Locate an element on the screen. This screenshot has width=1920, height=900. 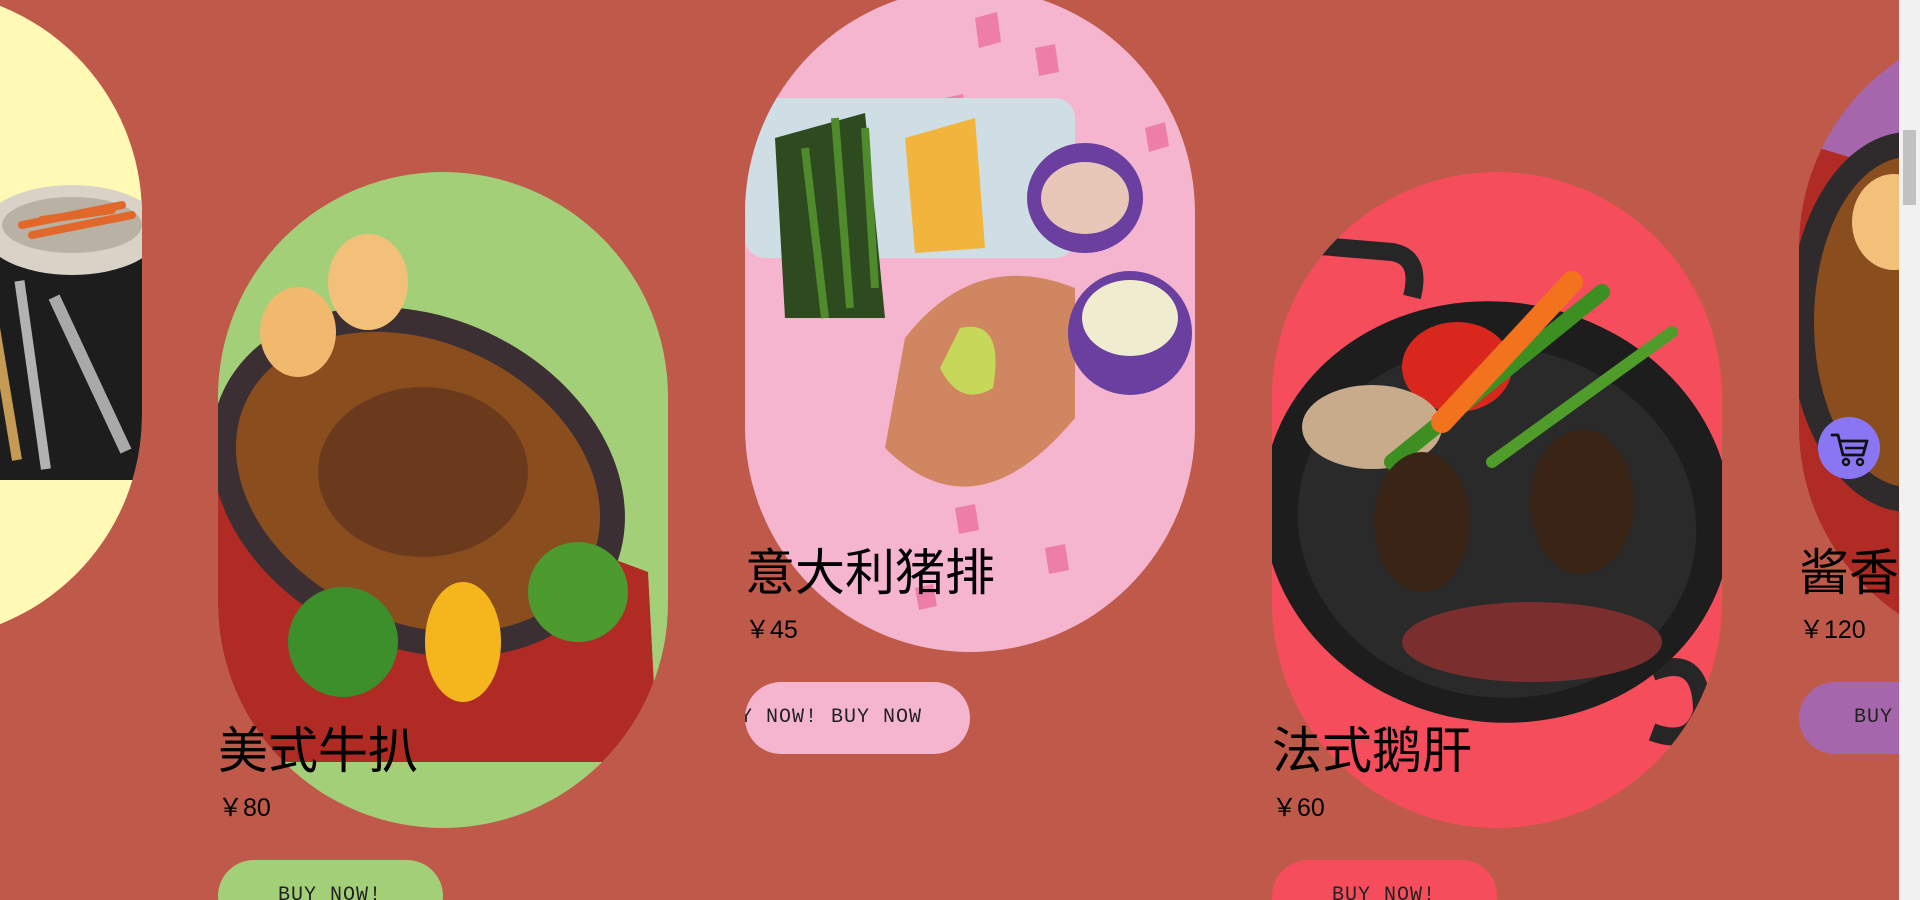
scrollbar-thumb is located at coordinates (1909, 167).